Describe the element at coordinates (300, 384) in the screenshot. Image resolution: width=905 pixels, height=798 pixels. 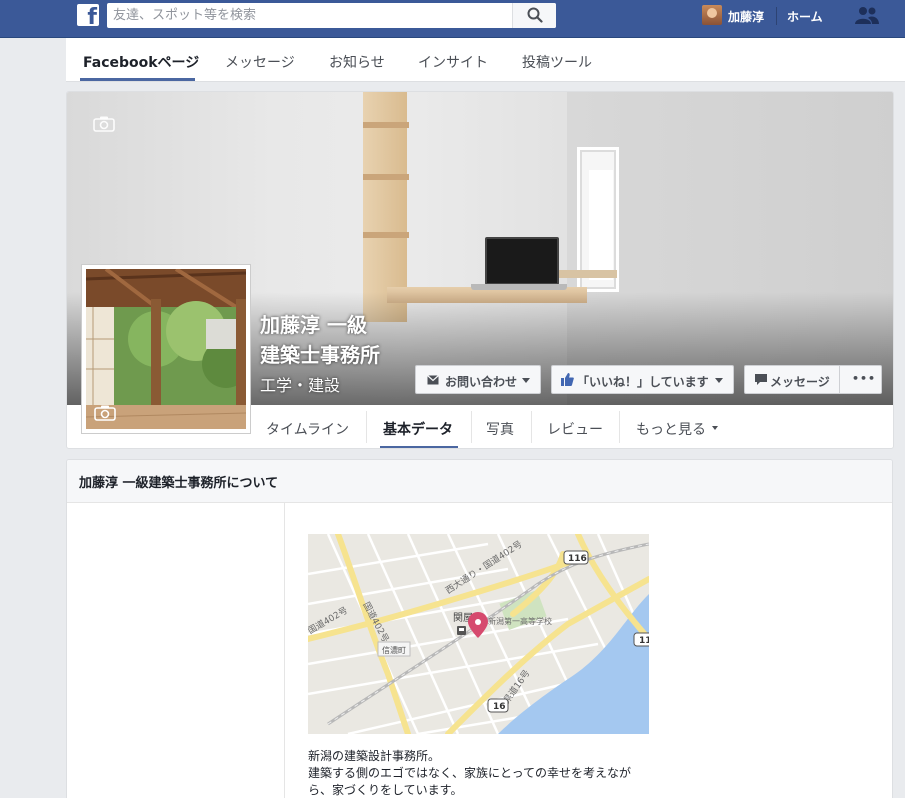
I see `page-category: 工学・建設` at that location.